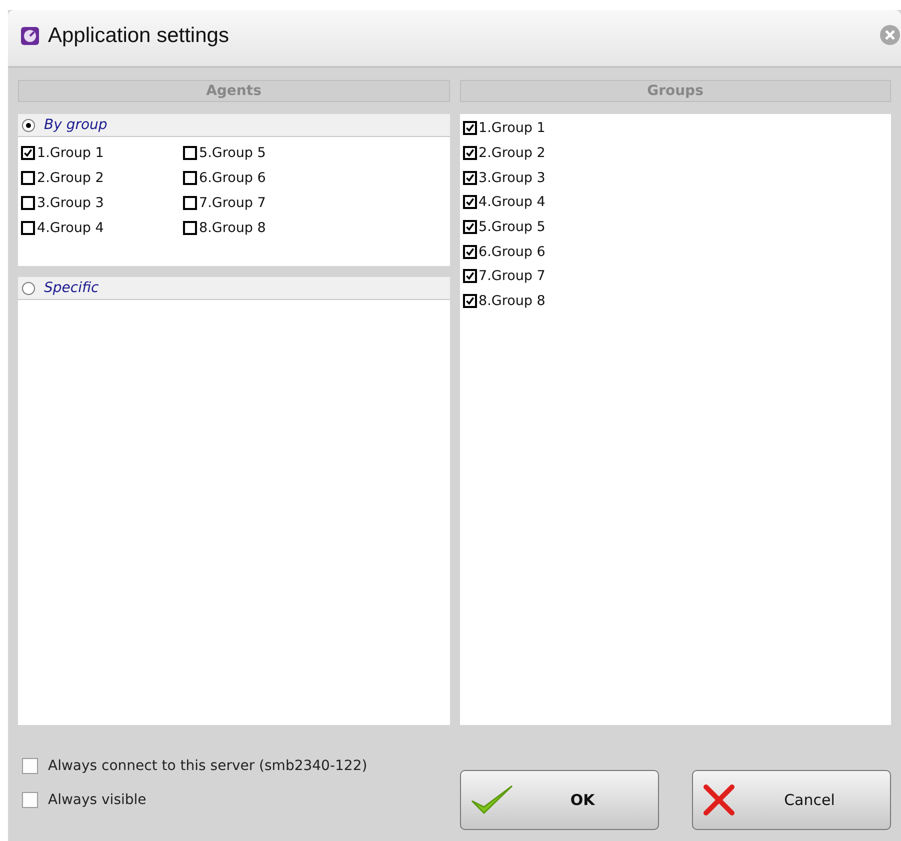 This screenshot has width=901, height=841. I want to click on cross-icon, so click(719, 800).